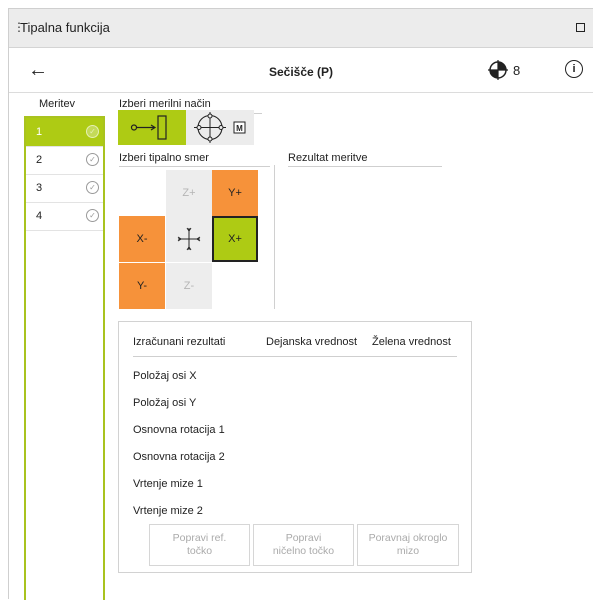  Describe the element at coordinates (65, 27) in the screenshot. I see `window-title: Tipalna funkcija` at that location.